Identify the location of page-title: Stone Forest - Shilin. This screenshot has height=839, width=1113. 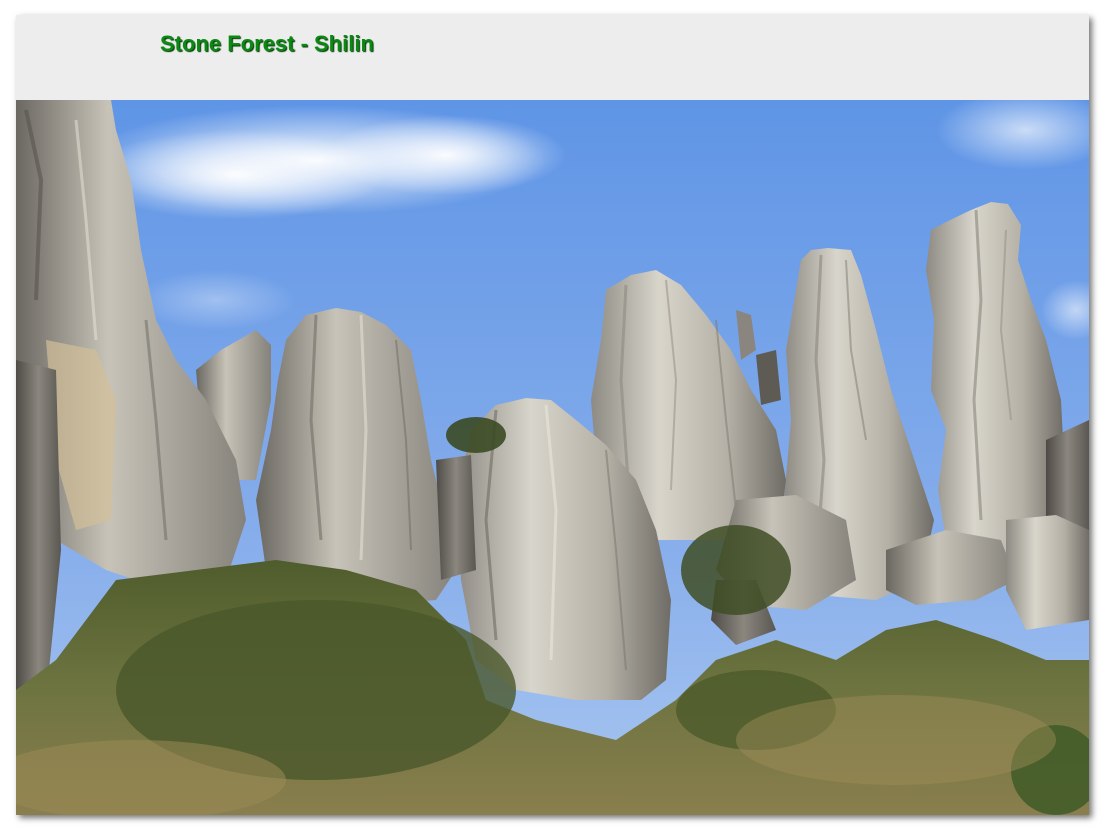
(267, 43).